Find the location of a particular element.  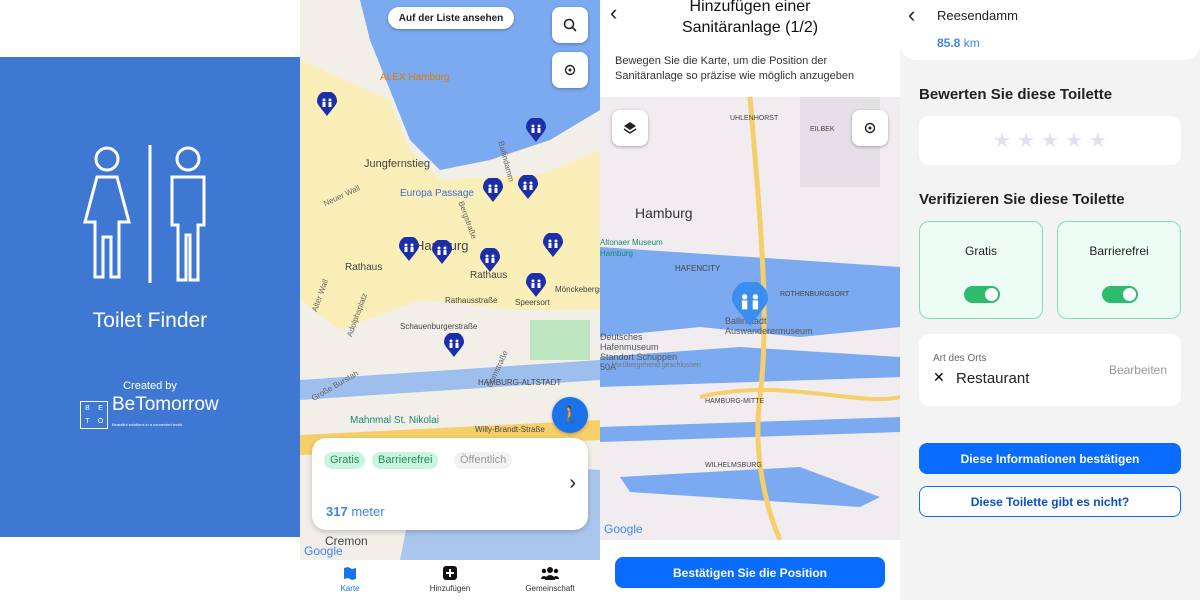

nav-hinzufuegen: Hinzufügen is located at coordinates (450, 580).